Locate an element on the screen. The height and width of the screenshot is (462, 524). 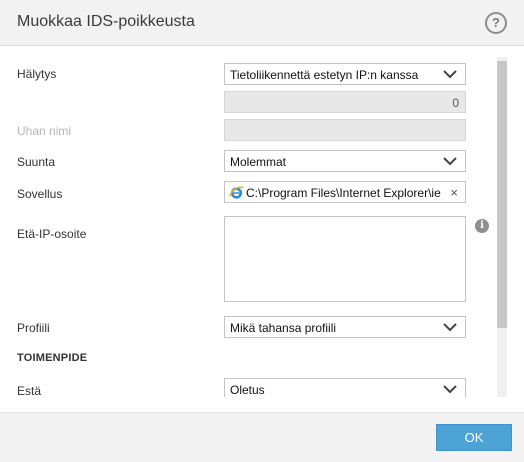
direction-label: Suunta is located at coordinates (36, 162).